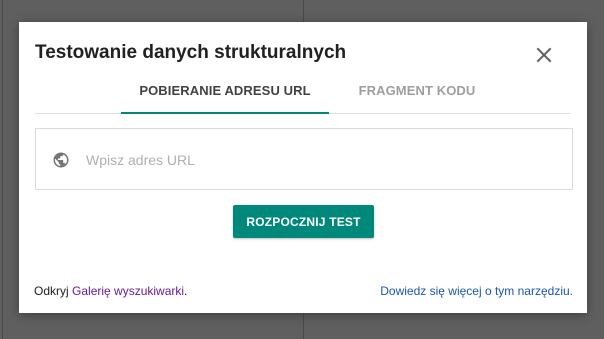 This screenshot has height=339, width=604. What do you see at coordinates (61, 160) in the screenshot?
I see `globe-icon` at bounding box center [61, 160].